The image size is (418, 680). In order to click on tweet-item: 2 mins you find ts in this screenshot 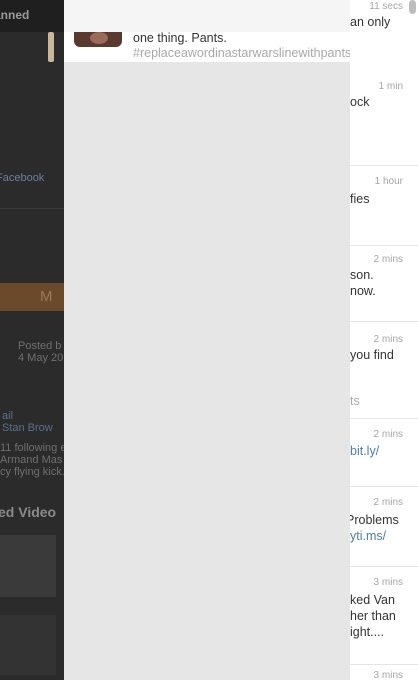, I will do `click(384, 370)`.